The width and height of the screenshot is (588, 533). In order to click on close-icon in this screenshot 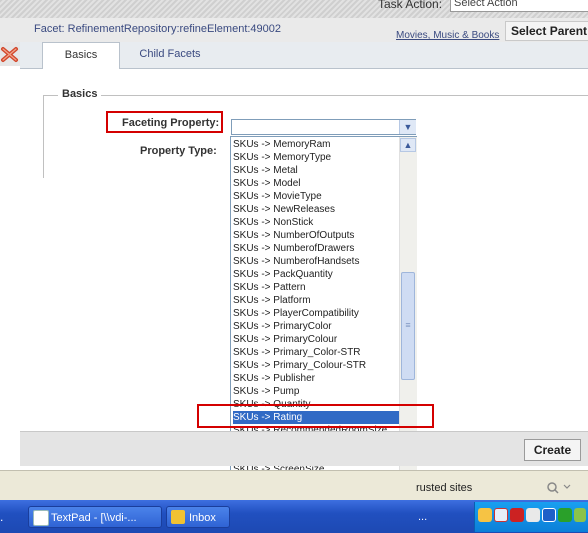, I will do `click(10, 54)`.